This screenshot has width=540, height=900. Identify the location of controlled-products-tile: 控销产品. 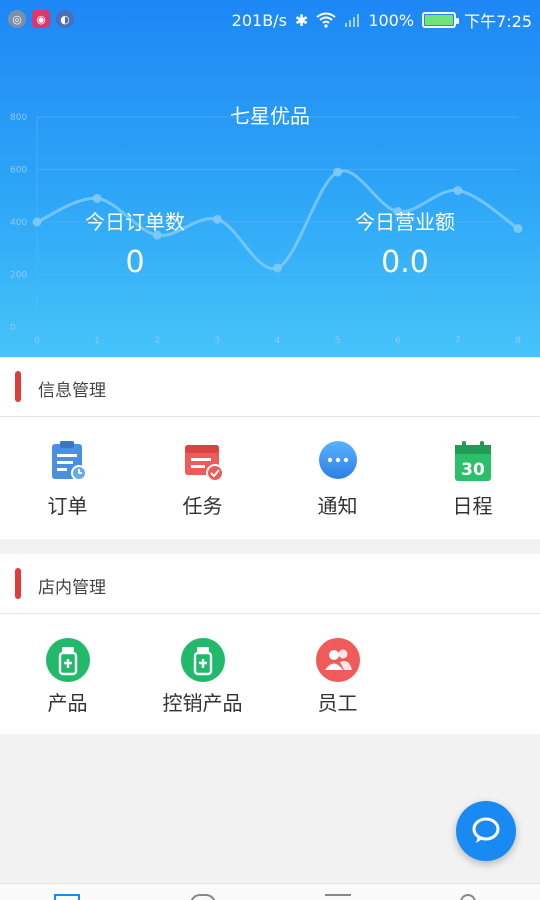
(202, 674).